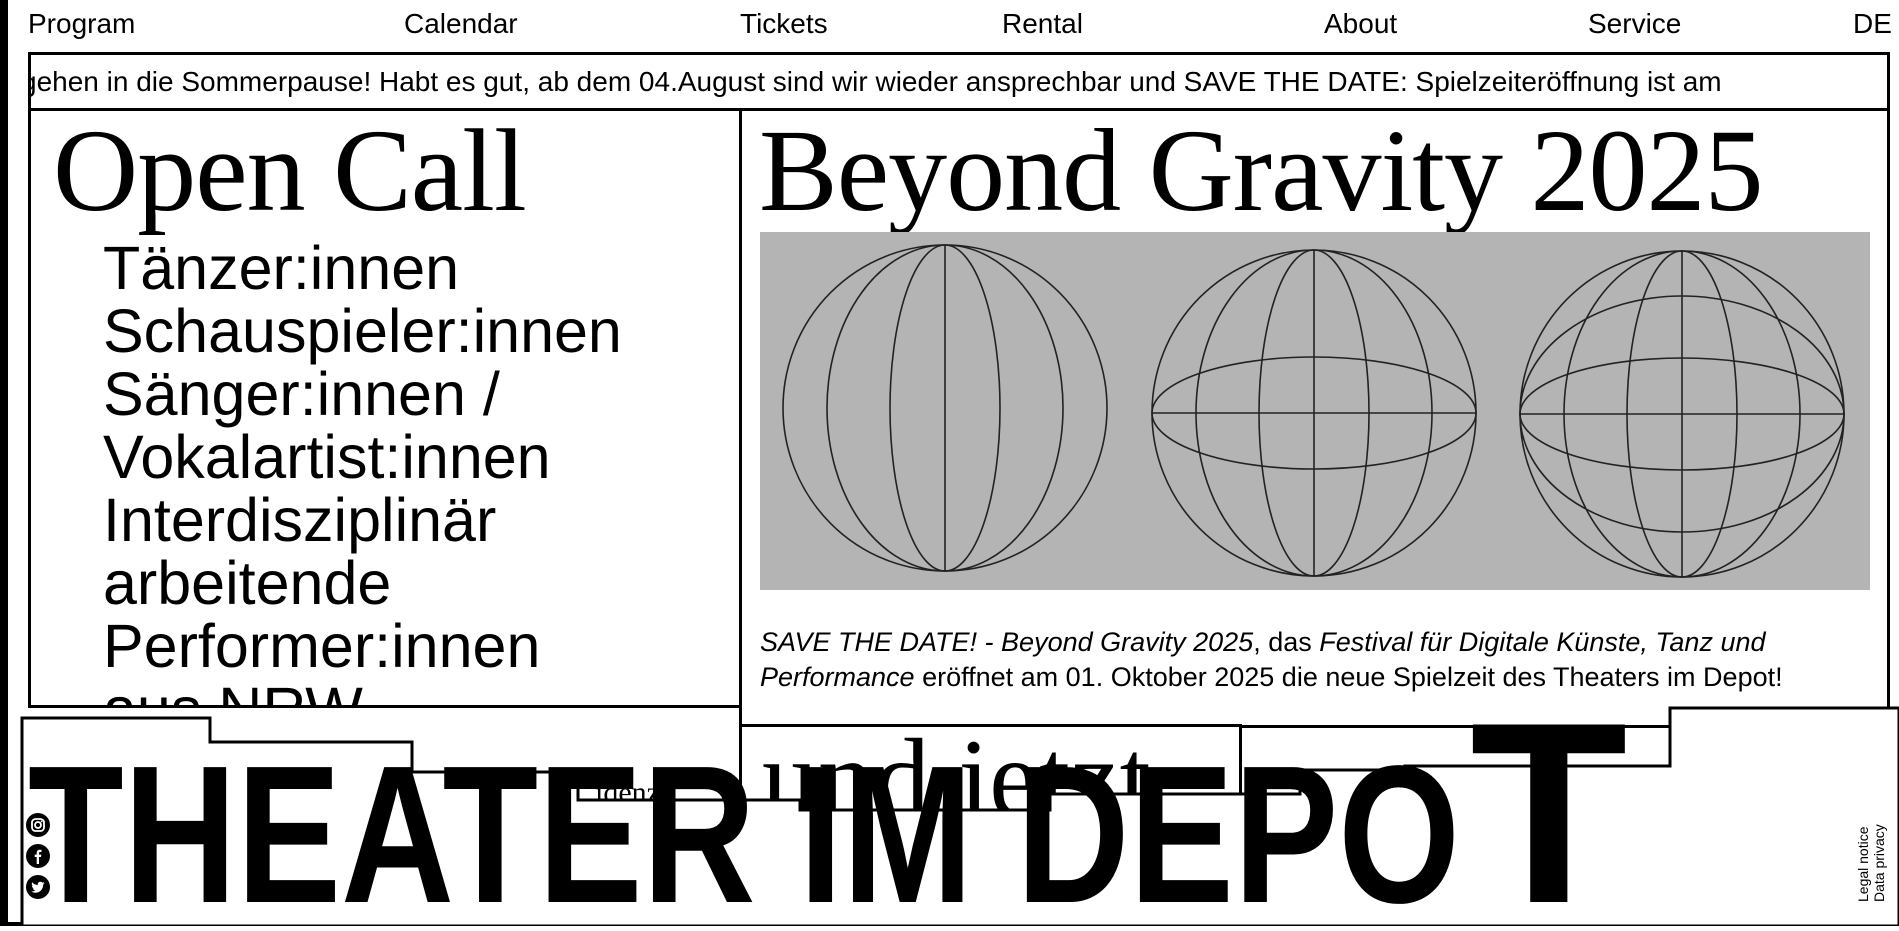  Describe the element at coordinates (281, 268) in the screenshot. I see `list-item: Tänzer:innen` at that location.